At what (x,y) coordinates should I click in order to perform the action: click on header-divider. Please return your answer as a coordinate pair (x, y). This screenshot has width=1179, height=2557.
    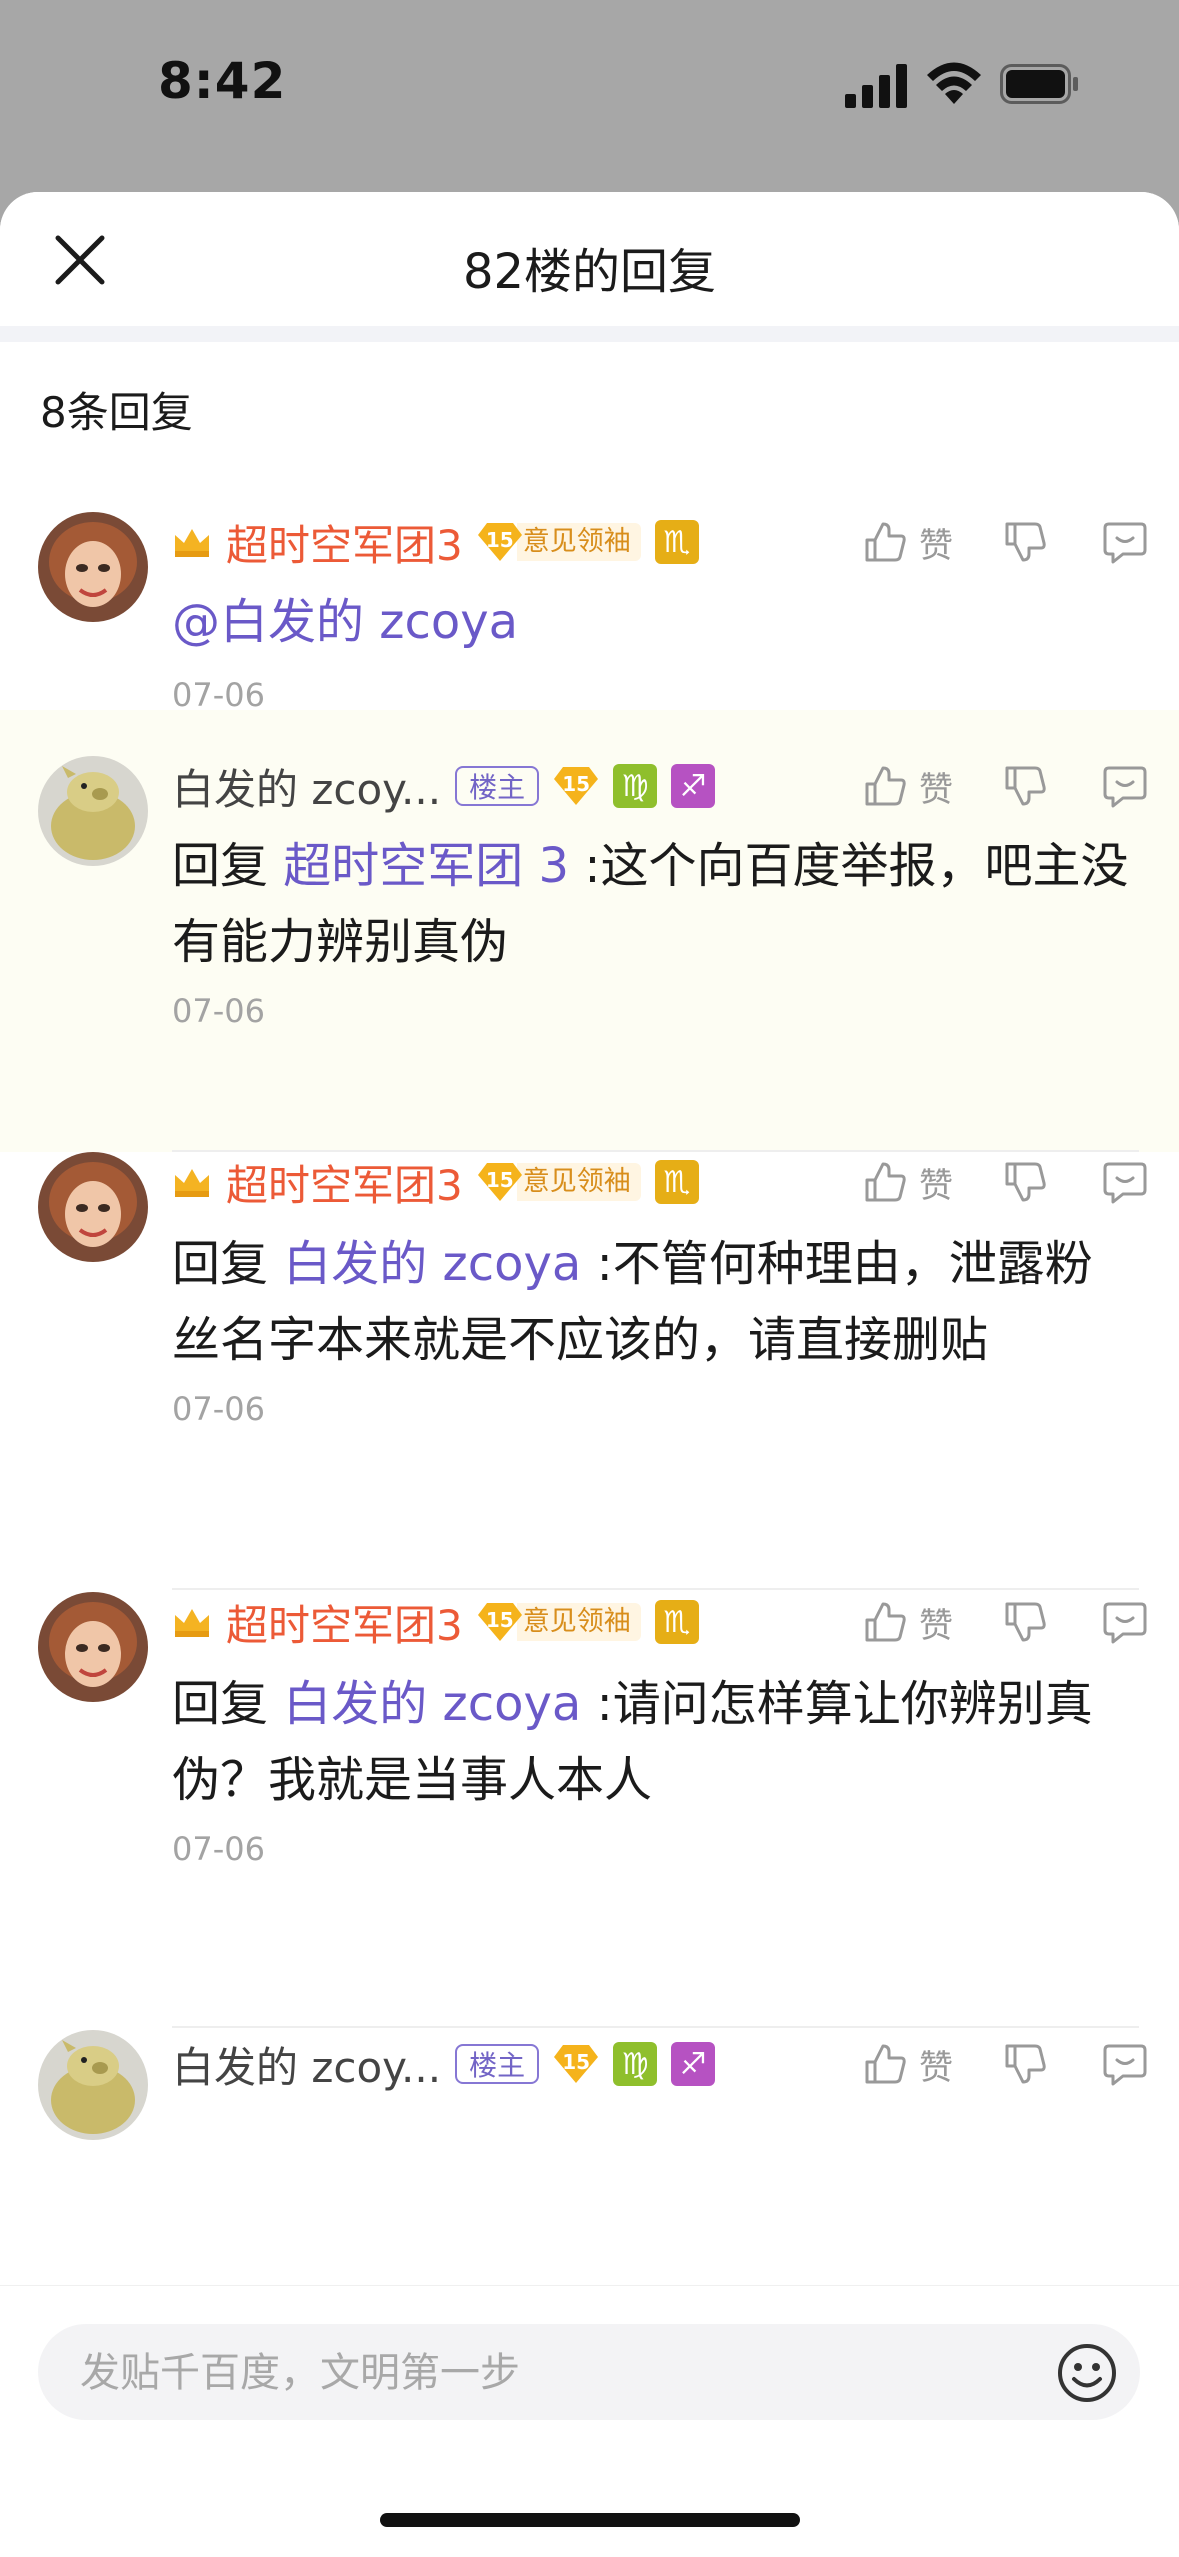
    Looking at the image, I should click on (589, 334).